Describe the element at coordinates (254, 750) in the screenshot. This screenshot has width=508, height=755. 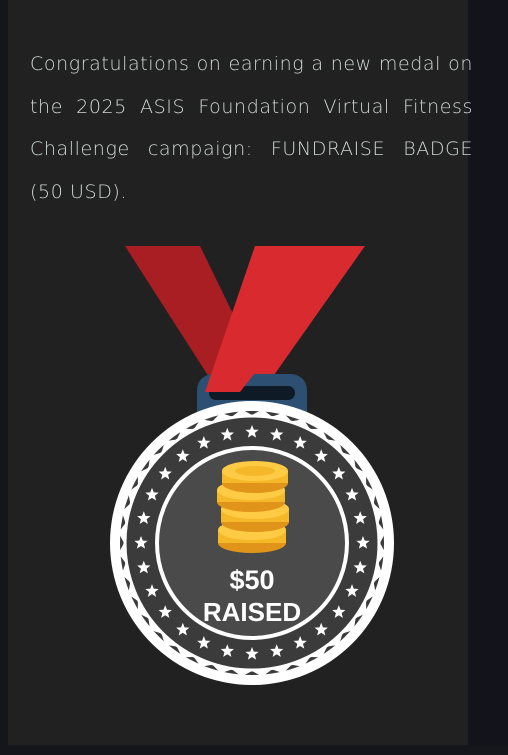
I see `page-bottom-edge` at that location.